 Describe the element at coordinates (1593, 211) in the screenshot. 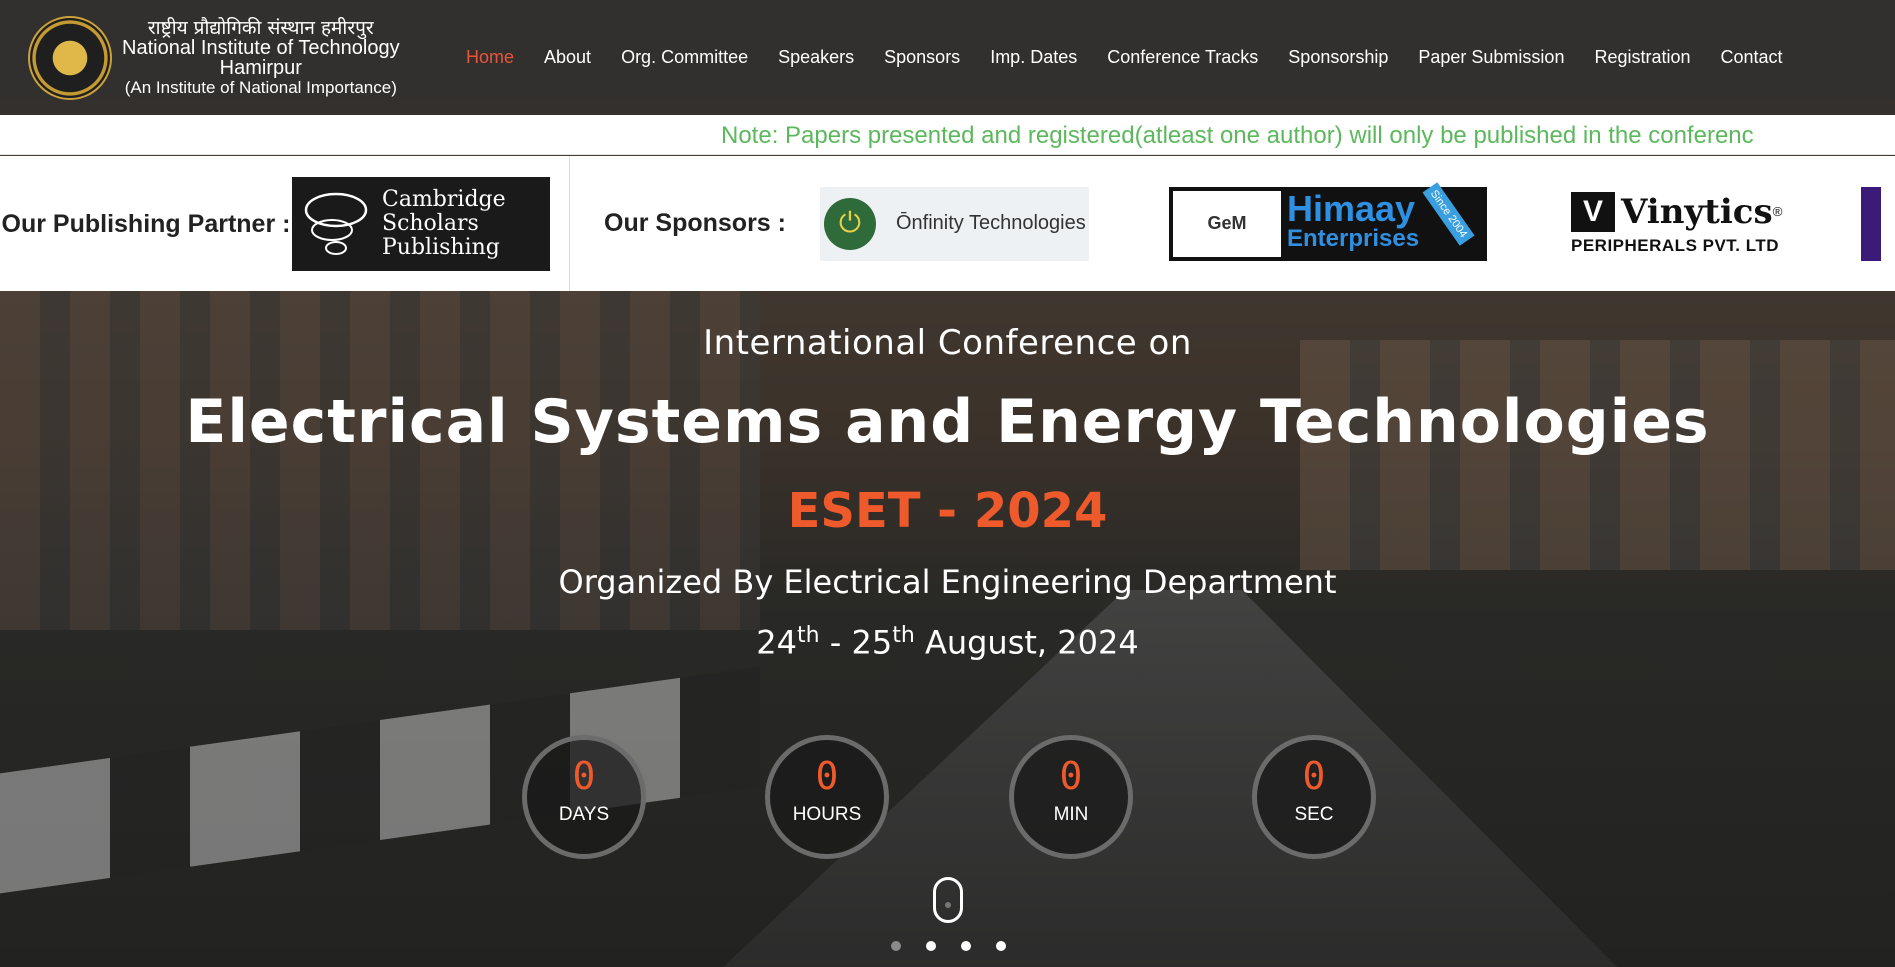

I see `vinytics-v-icon: V` at that location.